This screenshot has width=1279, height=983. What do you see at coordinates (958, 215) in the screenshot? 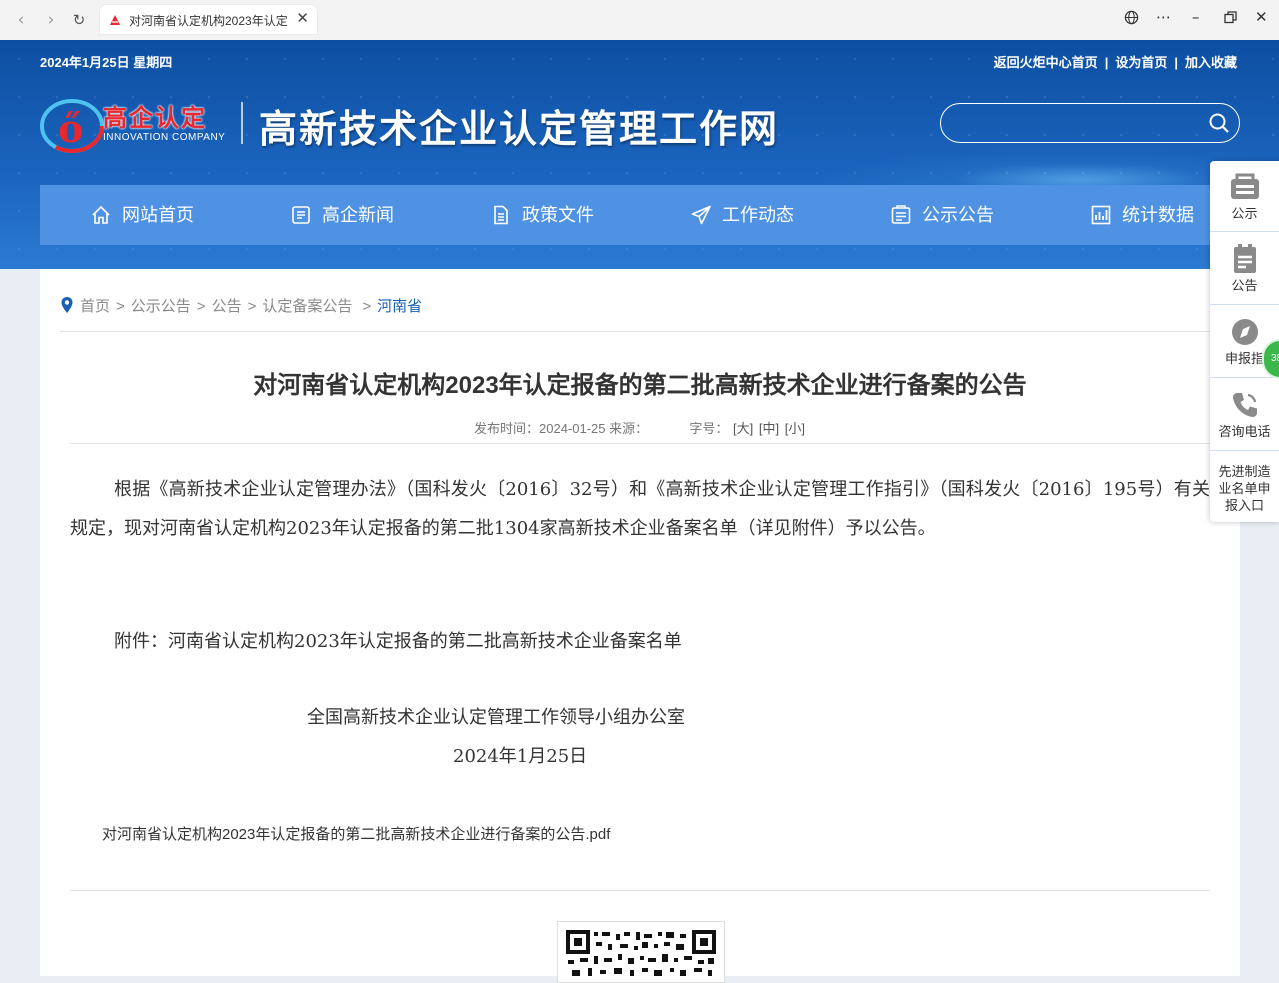
I see `nav-label: 公示公告` at bounding box center [958, 215].